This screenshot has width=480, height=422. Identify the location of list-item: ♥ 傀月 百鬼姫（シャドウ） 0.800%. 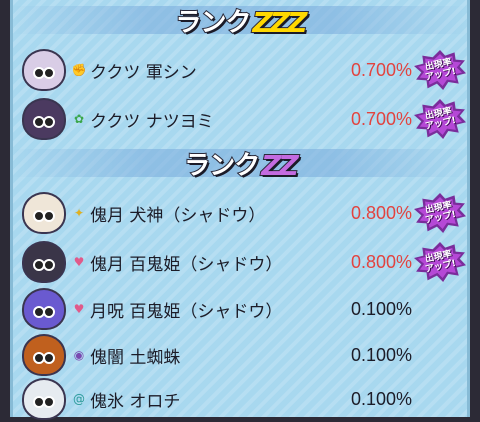
(217, 262).